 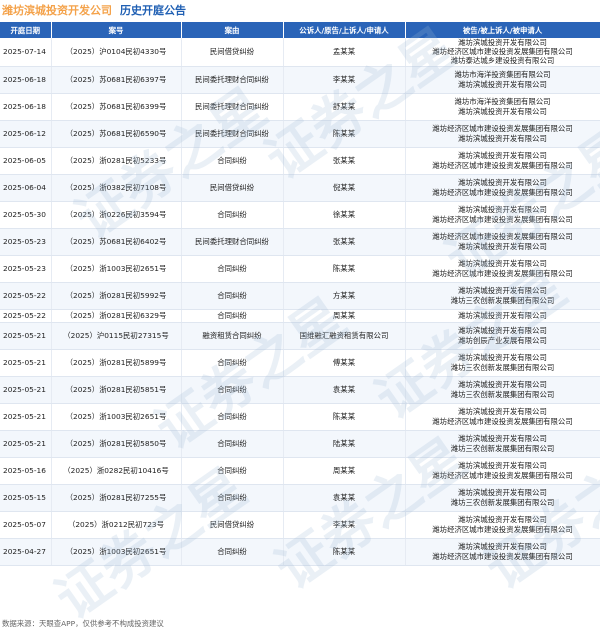 What do you see at coordinates (153, 10) in the screenshot?
I see `page-title: 历史开庭公告` at bounding box center [153, 10].